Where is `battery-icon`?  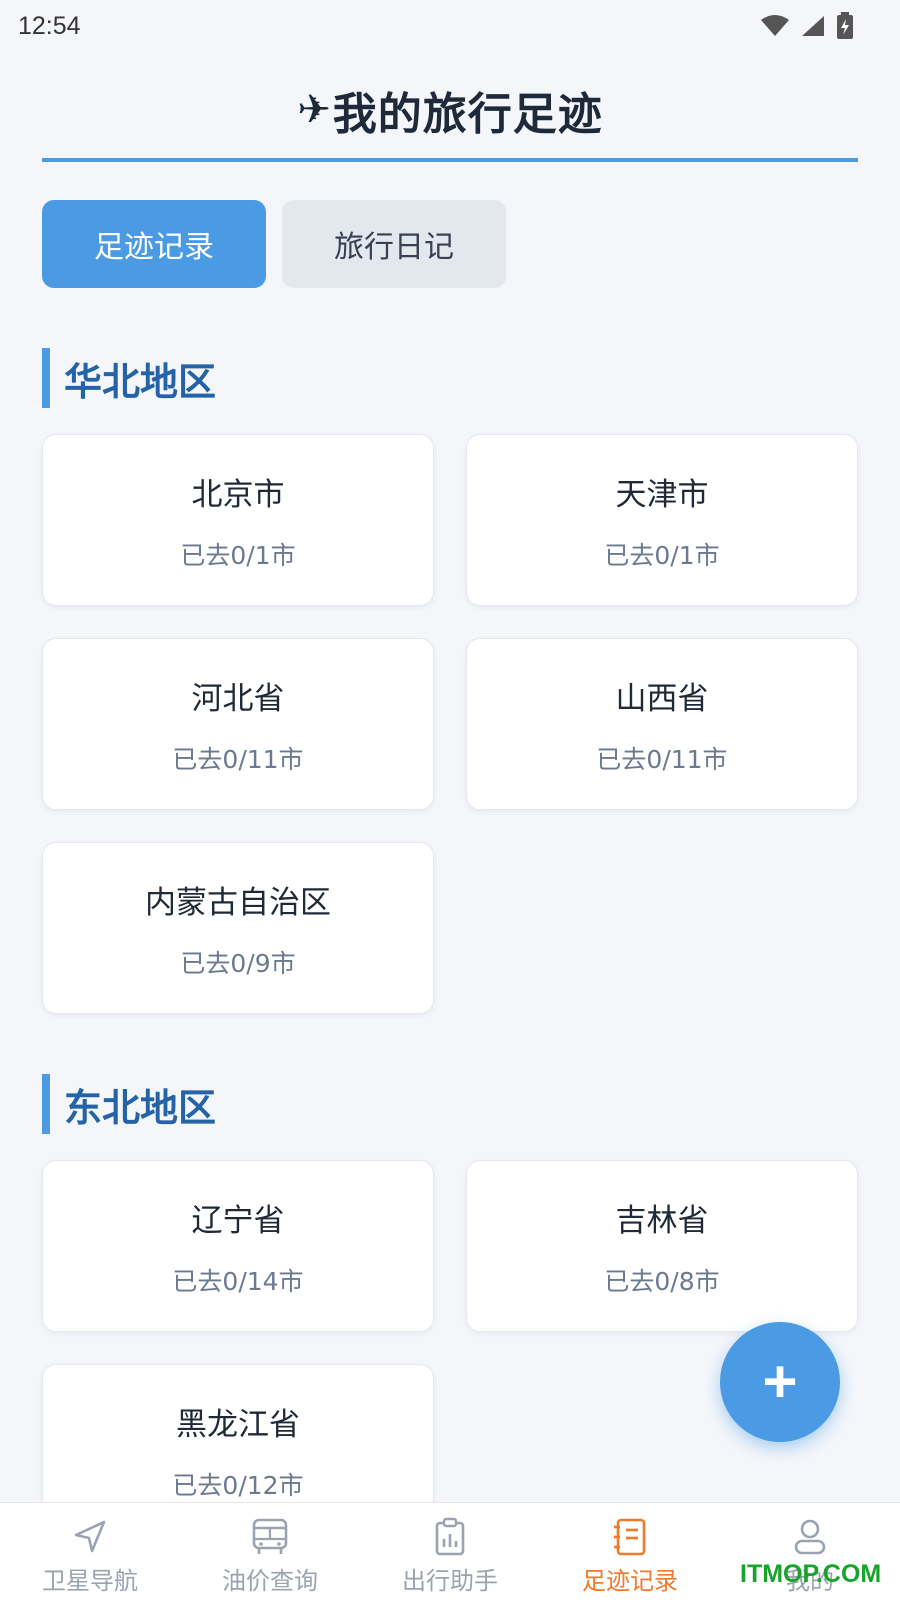 battery-icon is located at coordinates (845, 25).